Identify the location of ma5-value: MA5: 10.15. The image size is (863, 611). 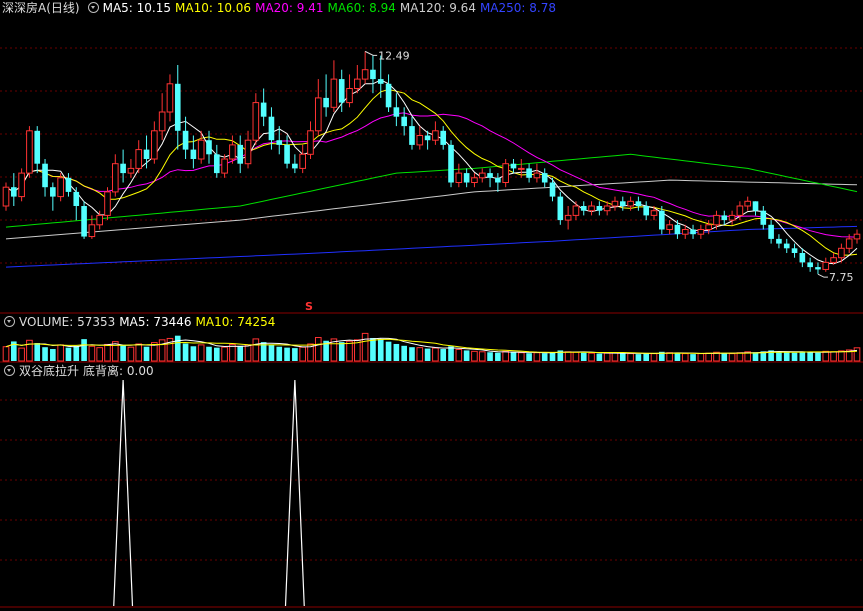
(137, 8).